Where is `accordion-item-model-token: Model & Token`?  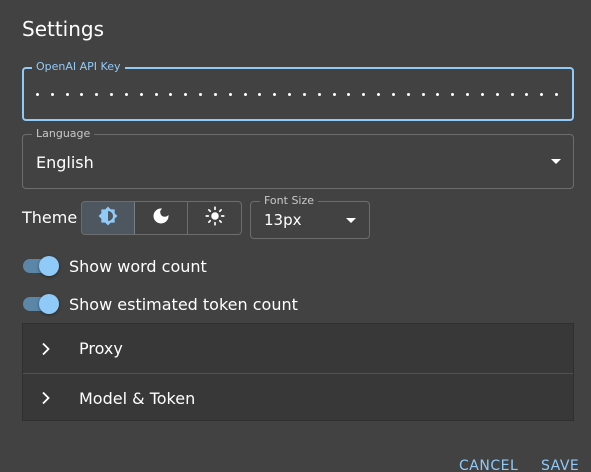
accordion-item-model-token: Model & Token is located at coordinates (298, 397).